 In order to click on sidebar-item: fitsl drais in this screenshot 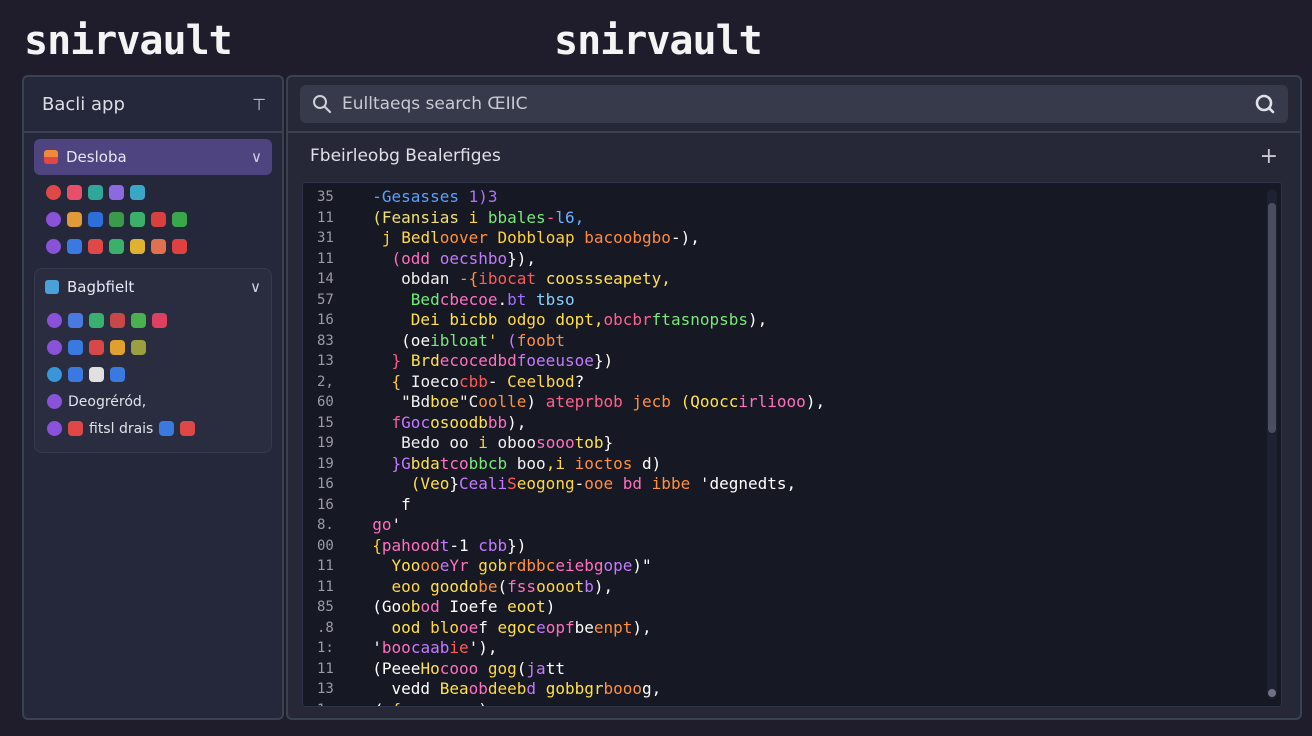, I will do `click(153, 428)`.